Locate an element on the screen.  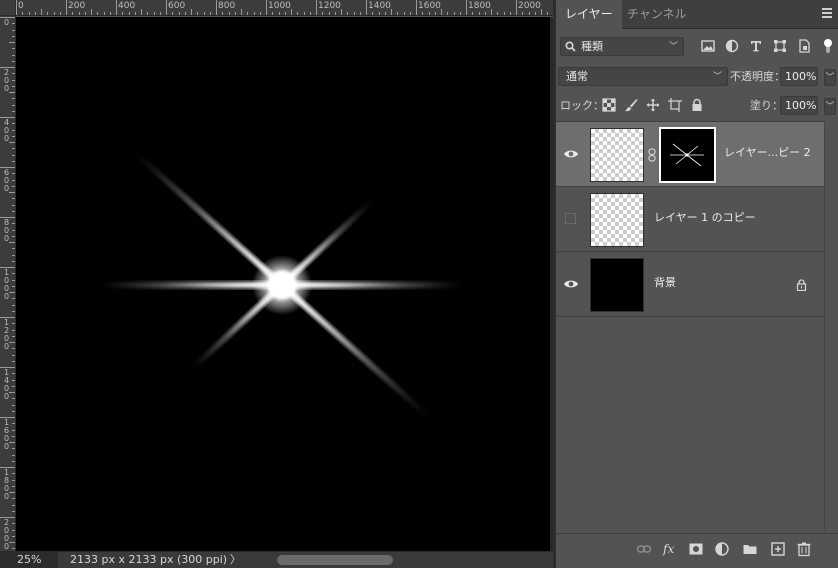
layer-row: レイヤー 1 のコピー is located at coordinates (690, 219).